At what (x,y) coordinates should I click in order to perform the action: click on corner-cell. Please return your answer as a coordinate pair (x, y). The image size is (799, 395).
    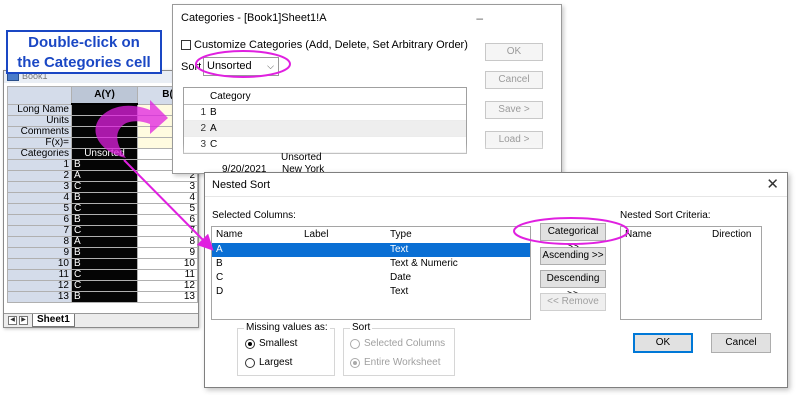
    Looking at the image, I should click on (39, 95).